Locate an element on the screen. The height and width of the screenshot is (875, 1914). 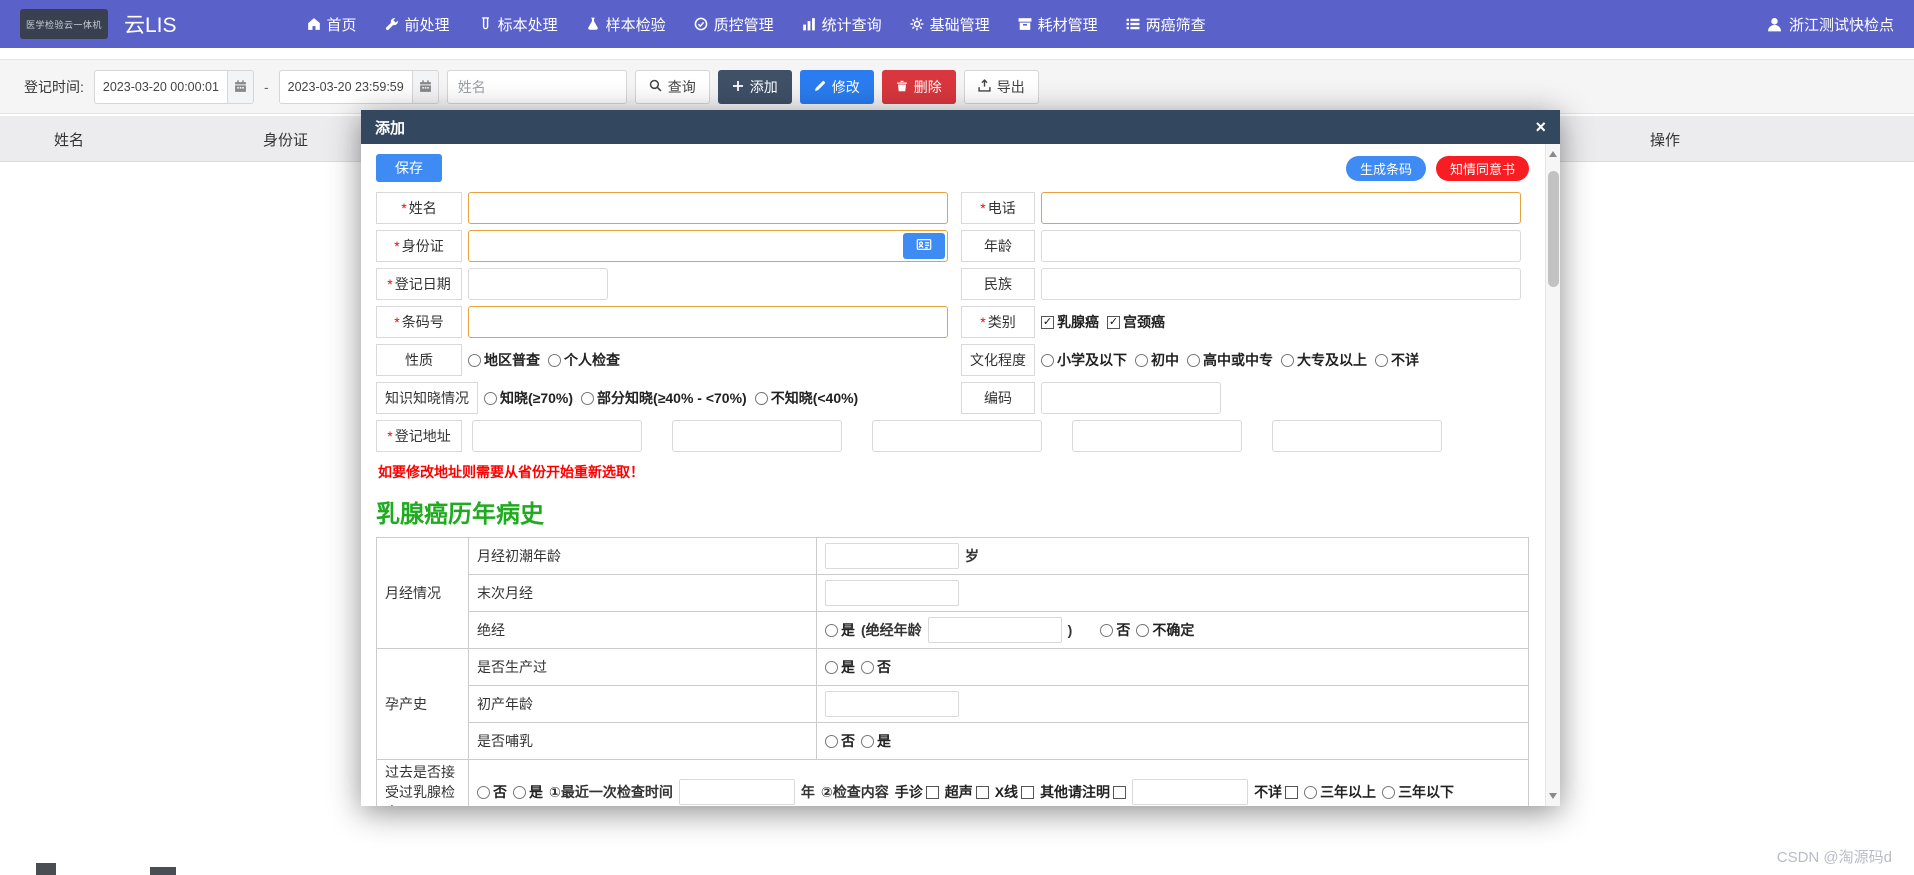
last-exam-time-input is located at coordinates (736, 792).